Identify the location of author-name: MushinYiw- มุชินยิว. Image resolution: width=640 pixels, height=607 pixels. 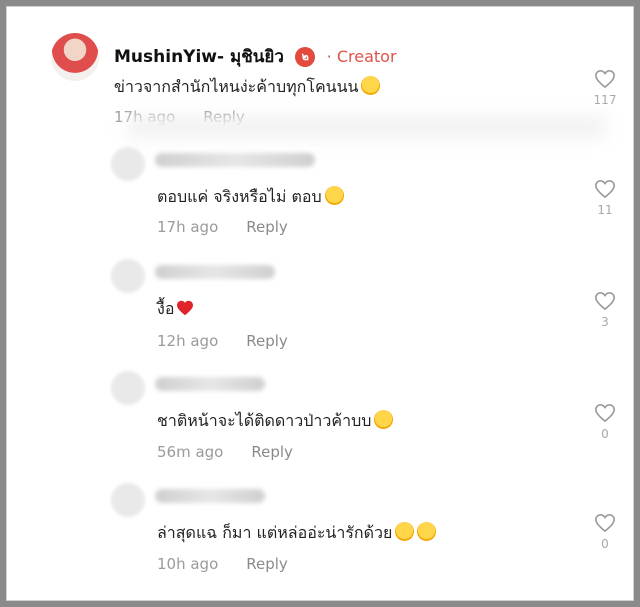
(199, 57).